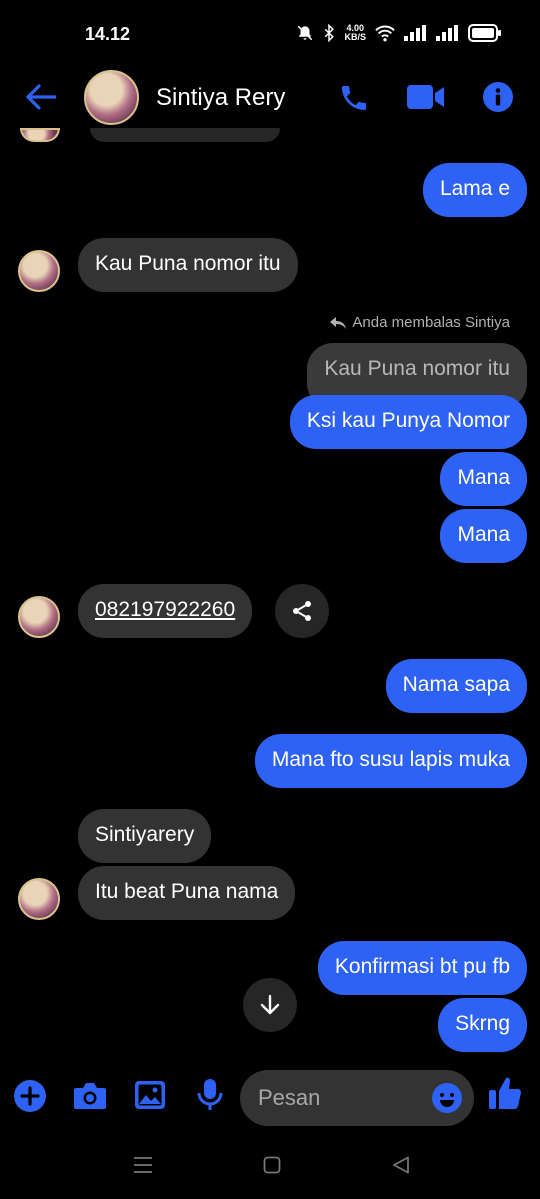 Image resolution: width=540 pixels, height=1199 pixels. I want to click on emoji-icon, so click(447, 1098).